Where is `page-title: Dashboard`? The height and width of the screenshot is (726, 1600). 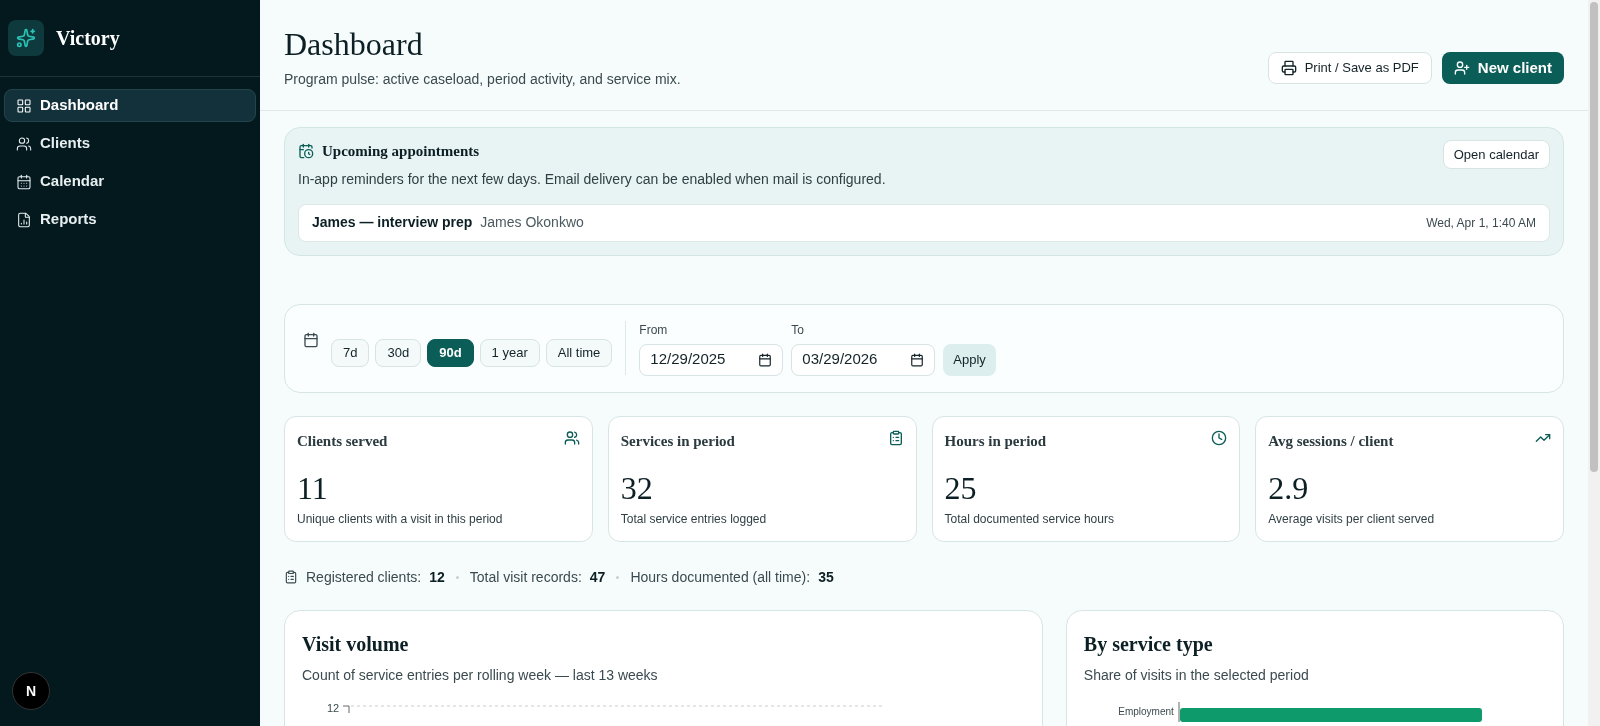 page-title: Dashboard is located at coordinates (354, 43).